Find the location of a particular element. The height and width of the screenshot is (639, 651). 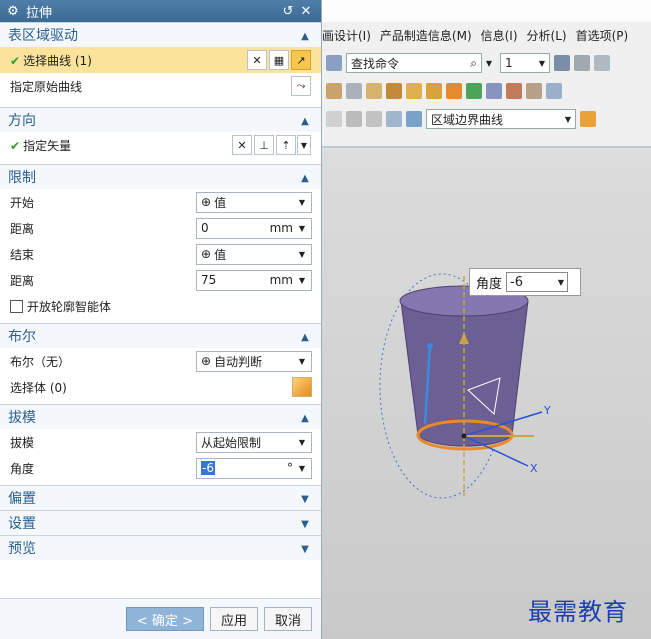

group-settings-header: 设置 is located at coordinates (160, 522).